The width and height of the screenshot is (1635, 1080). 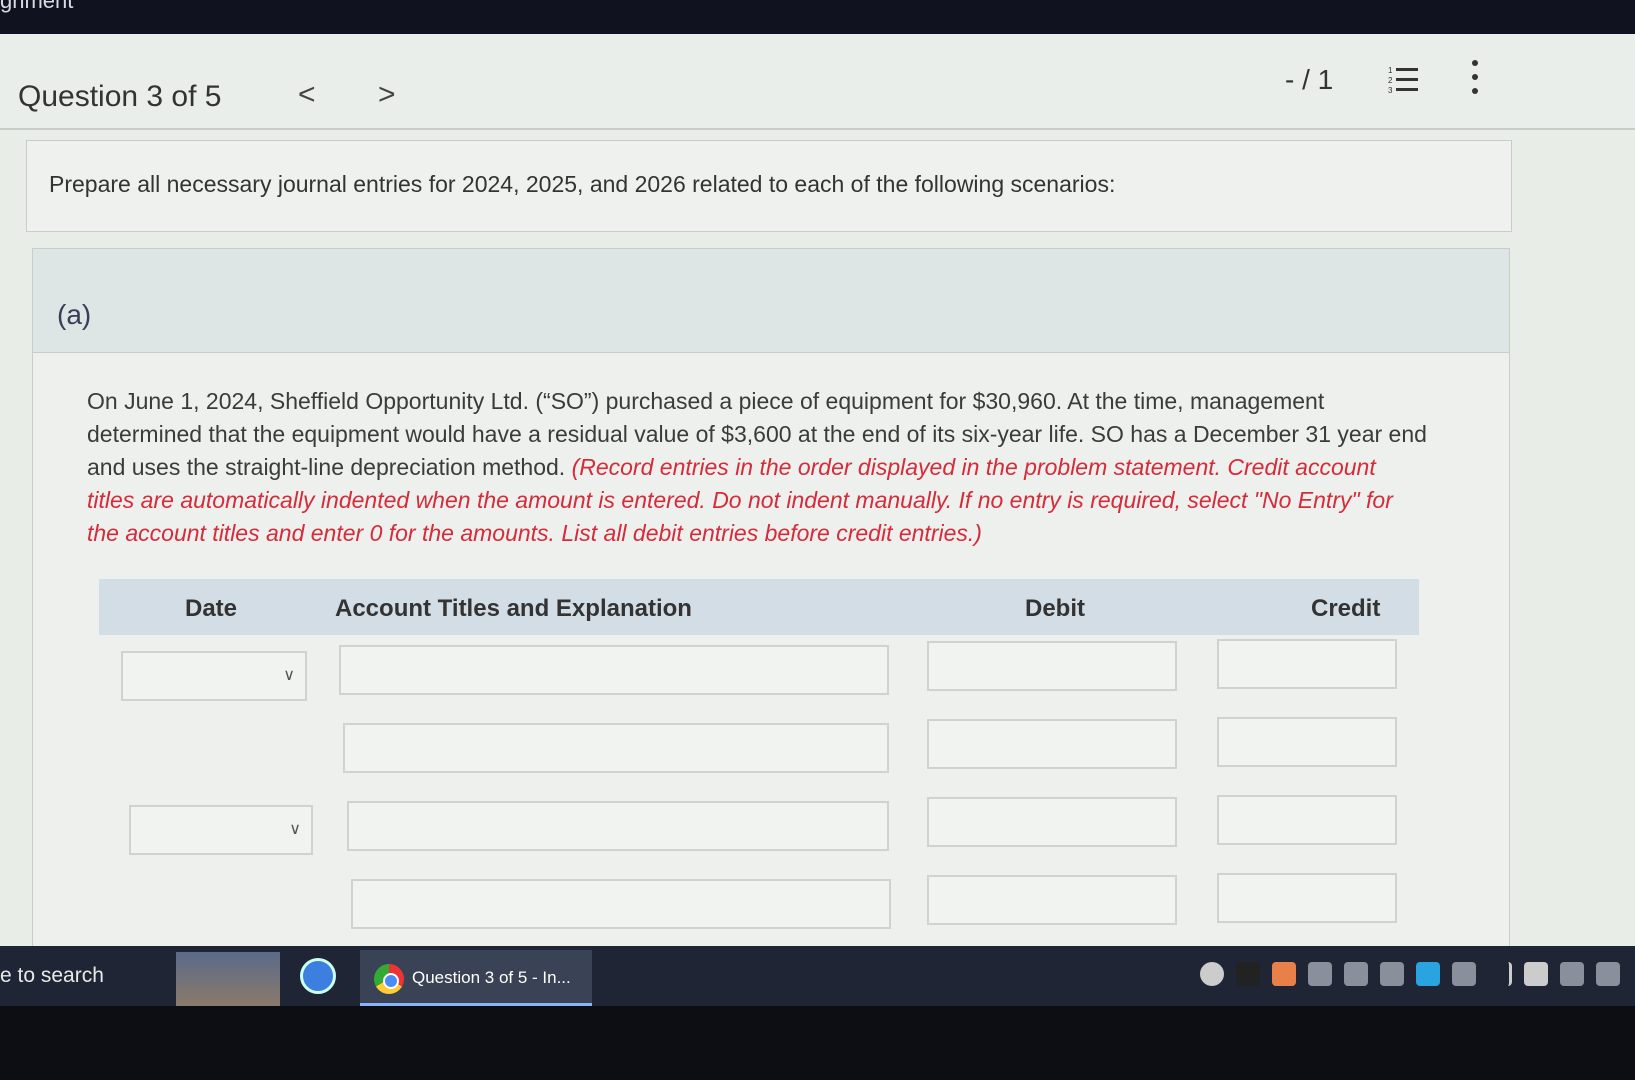 What do you see at coordinates (817, 82) in the screenshot?
I see `question-header: Question 3 of 5 < > - / 1 1 2 3` at bounding box center [817, 82].